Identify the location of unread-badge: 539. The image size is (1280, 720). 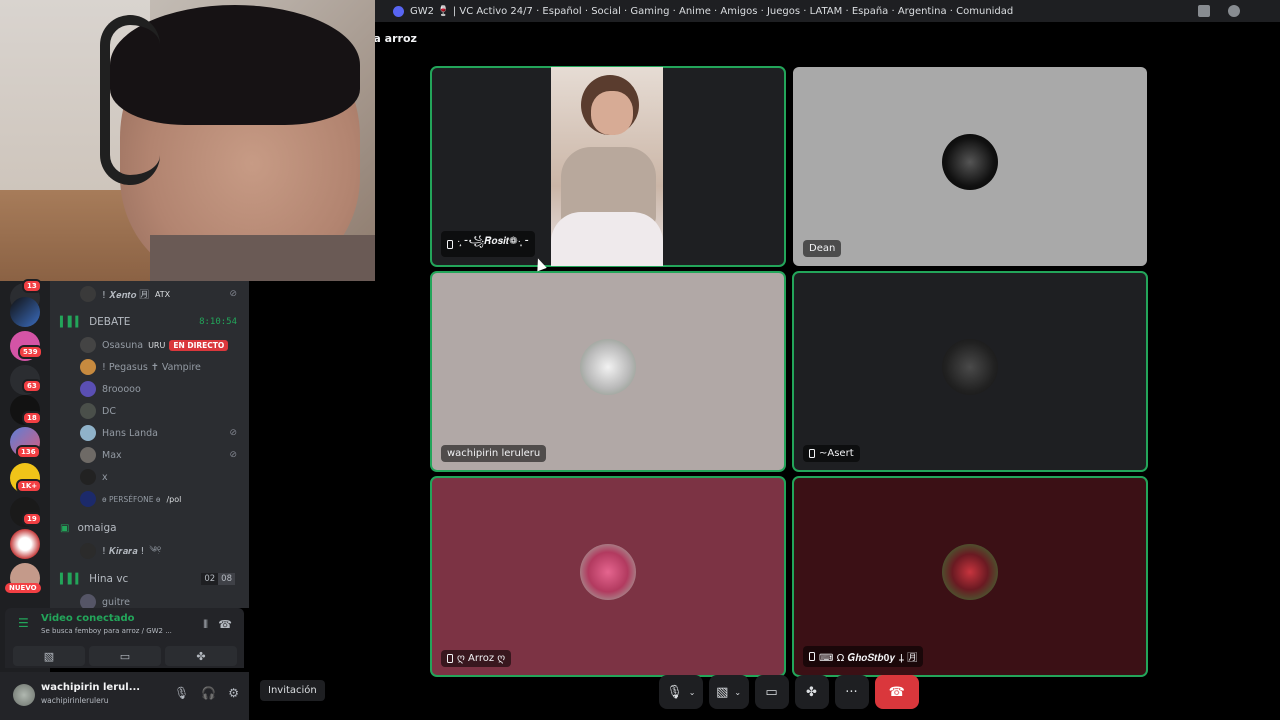
(30, 352).